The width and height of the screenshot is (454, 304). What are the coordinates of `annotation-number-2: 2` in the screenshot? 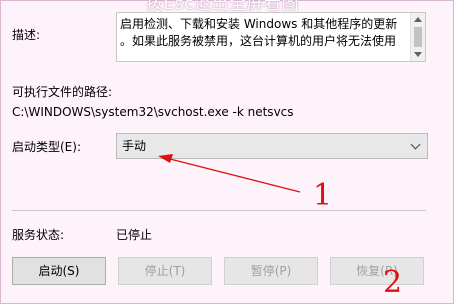 It's located at (393, 282).